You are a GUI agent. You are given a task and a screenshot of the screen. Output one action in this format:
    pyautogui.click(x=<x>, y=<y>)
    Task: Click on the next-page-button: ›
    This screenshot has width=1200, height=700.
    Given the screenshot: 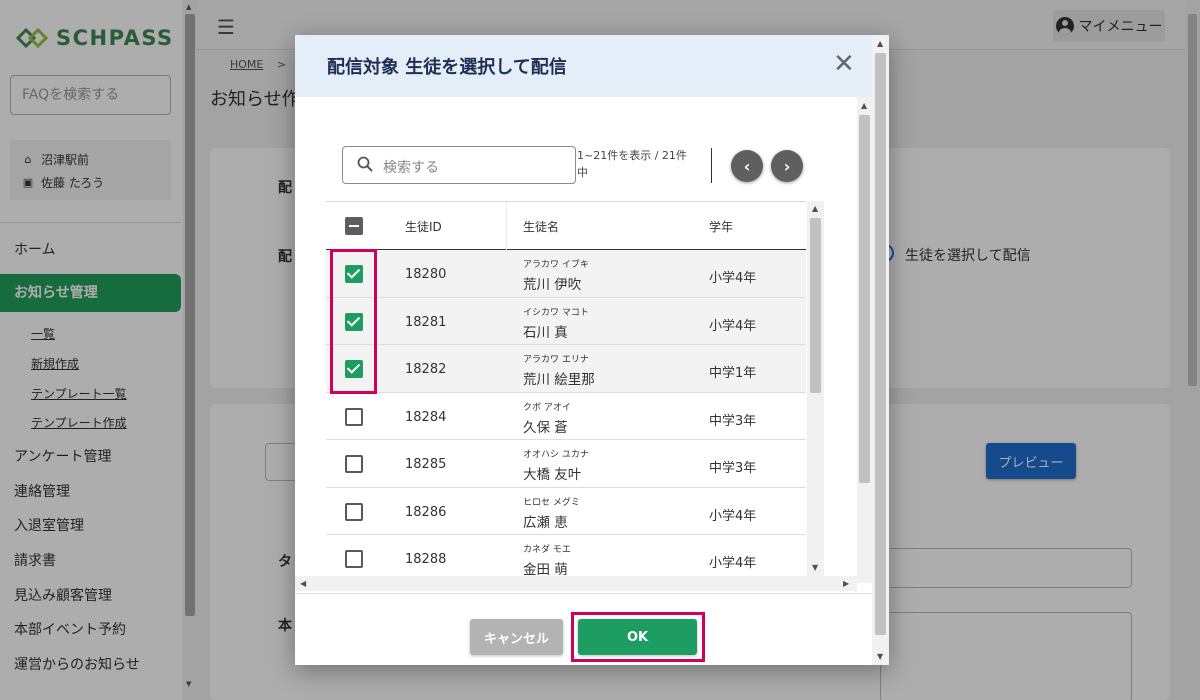 What is the action you would take?
    pyautogui.click(x=787, y=166)
    